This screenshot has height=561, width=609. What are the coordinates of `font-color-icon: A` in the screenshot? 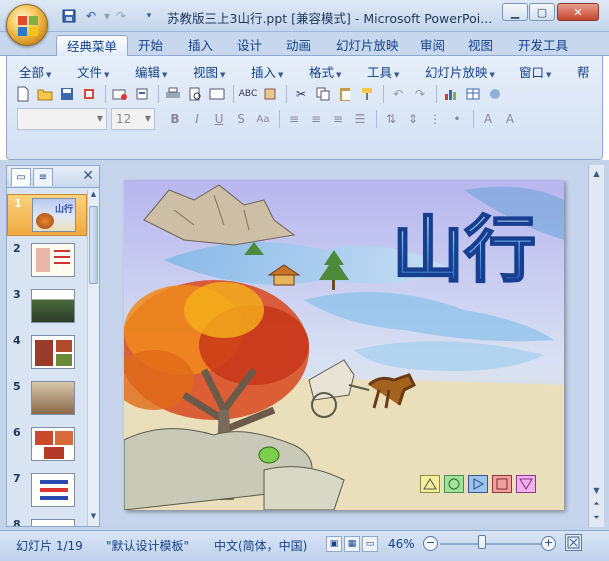 It's located at (488, 119).